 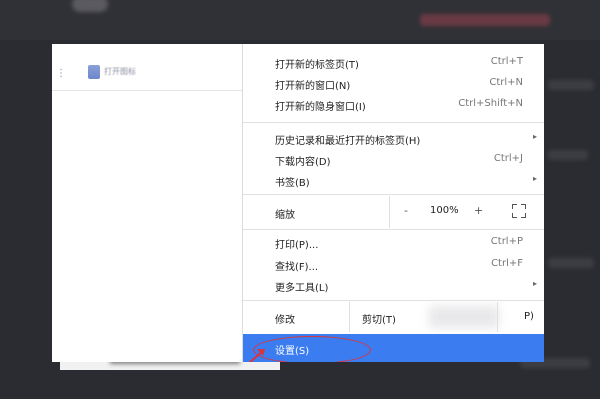 I want to click on bookmark-label: 打开图标, so click(x=120, y=71).